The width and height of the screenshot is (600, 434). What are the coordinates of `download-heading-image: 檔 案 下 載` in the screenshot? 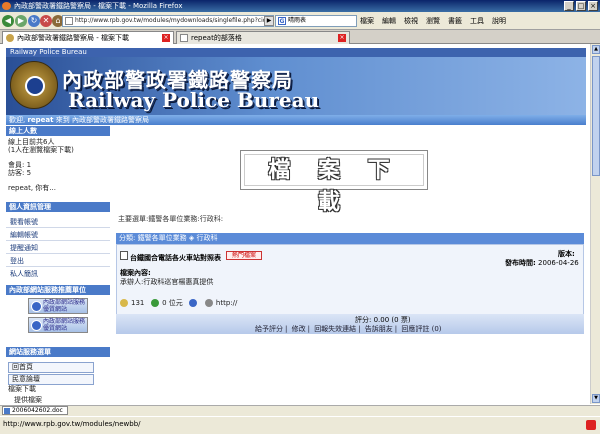 It's located at (334, 182).